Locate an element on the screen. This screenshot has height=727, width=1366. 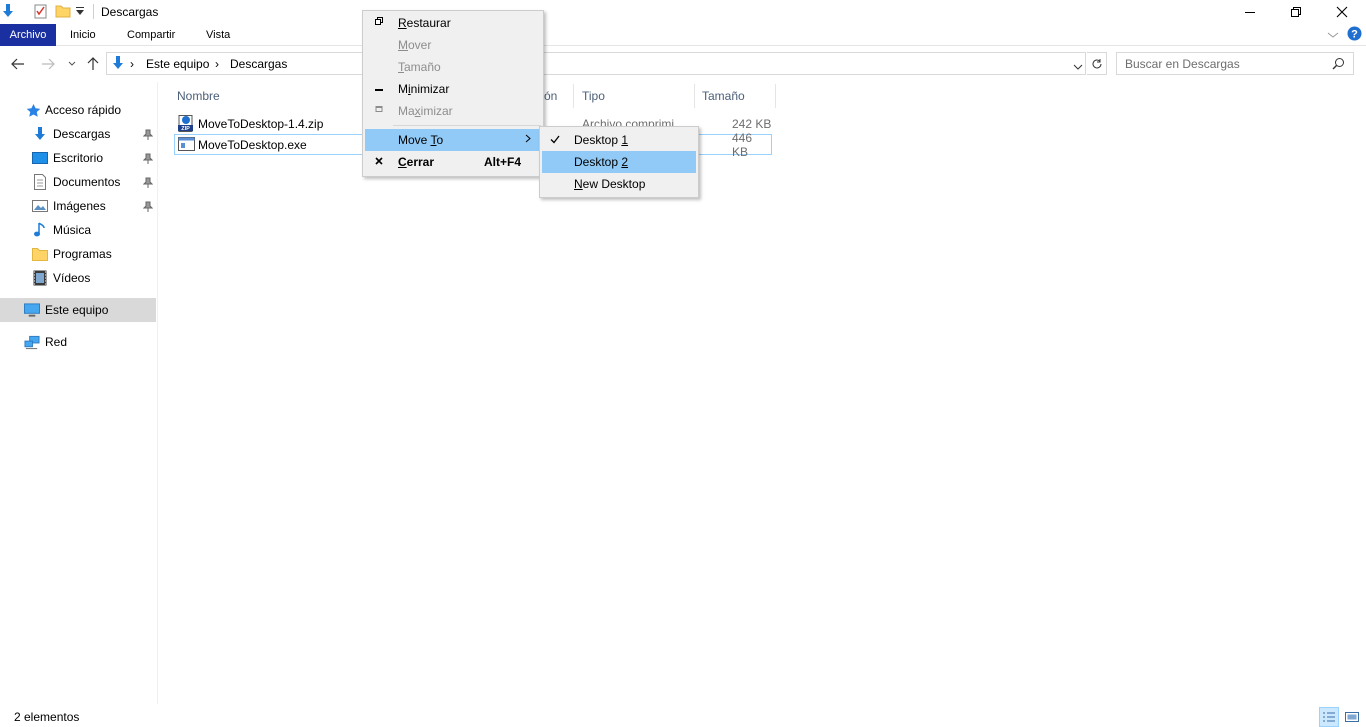
navigation-bar: › Este equipo › Descargas is located at coordinates (683, 64).